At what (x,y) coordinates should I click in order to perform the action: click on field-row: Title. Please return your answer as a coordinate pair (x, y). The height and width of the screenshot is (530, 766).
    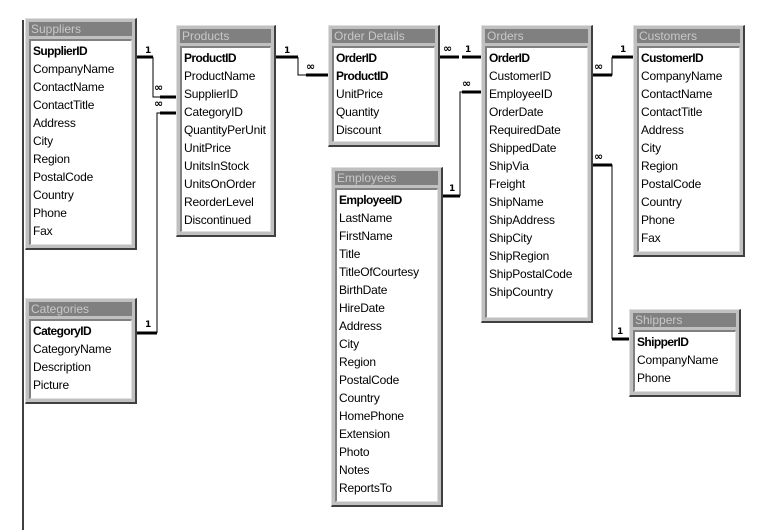
    Looking at the image, I should click on (387, 254).